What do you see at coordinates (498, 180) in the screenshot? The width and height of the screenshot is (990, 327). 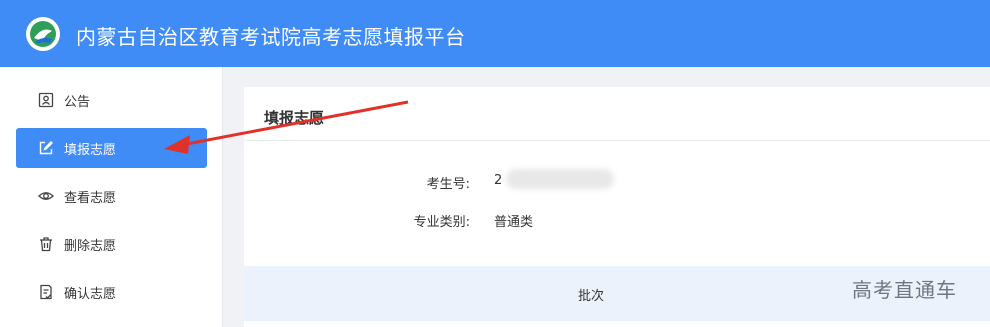 I see `candidate-number-value: 2` at bounding box center [498, 180].